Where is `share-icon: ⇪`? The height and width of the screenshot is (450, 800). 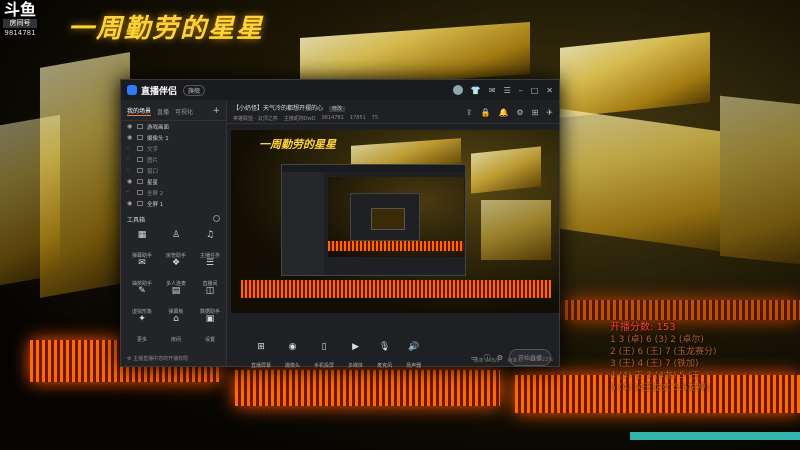 share-icon: ⇪ is located at coordinates (469, 112).